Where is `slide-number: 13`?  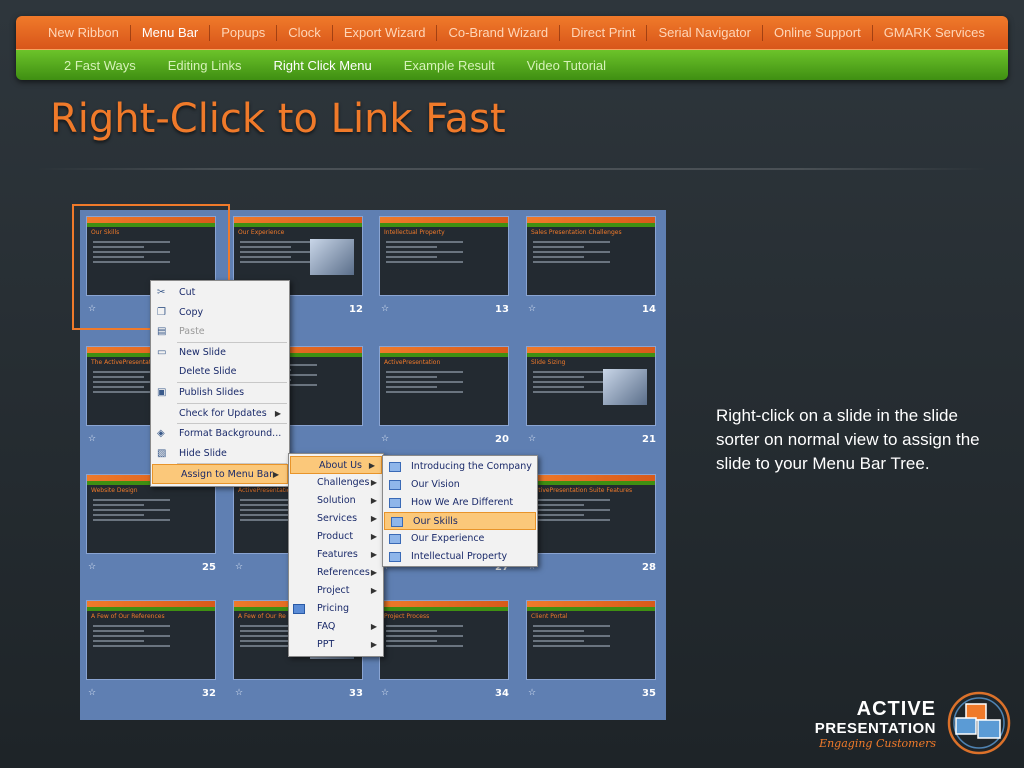
slide-number: 13 is located at coordinates (502, 309).